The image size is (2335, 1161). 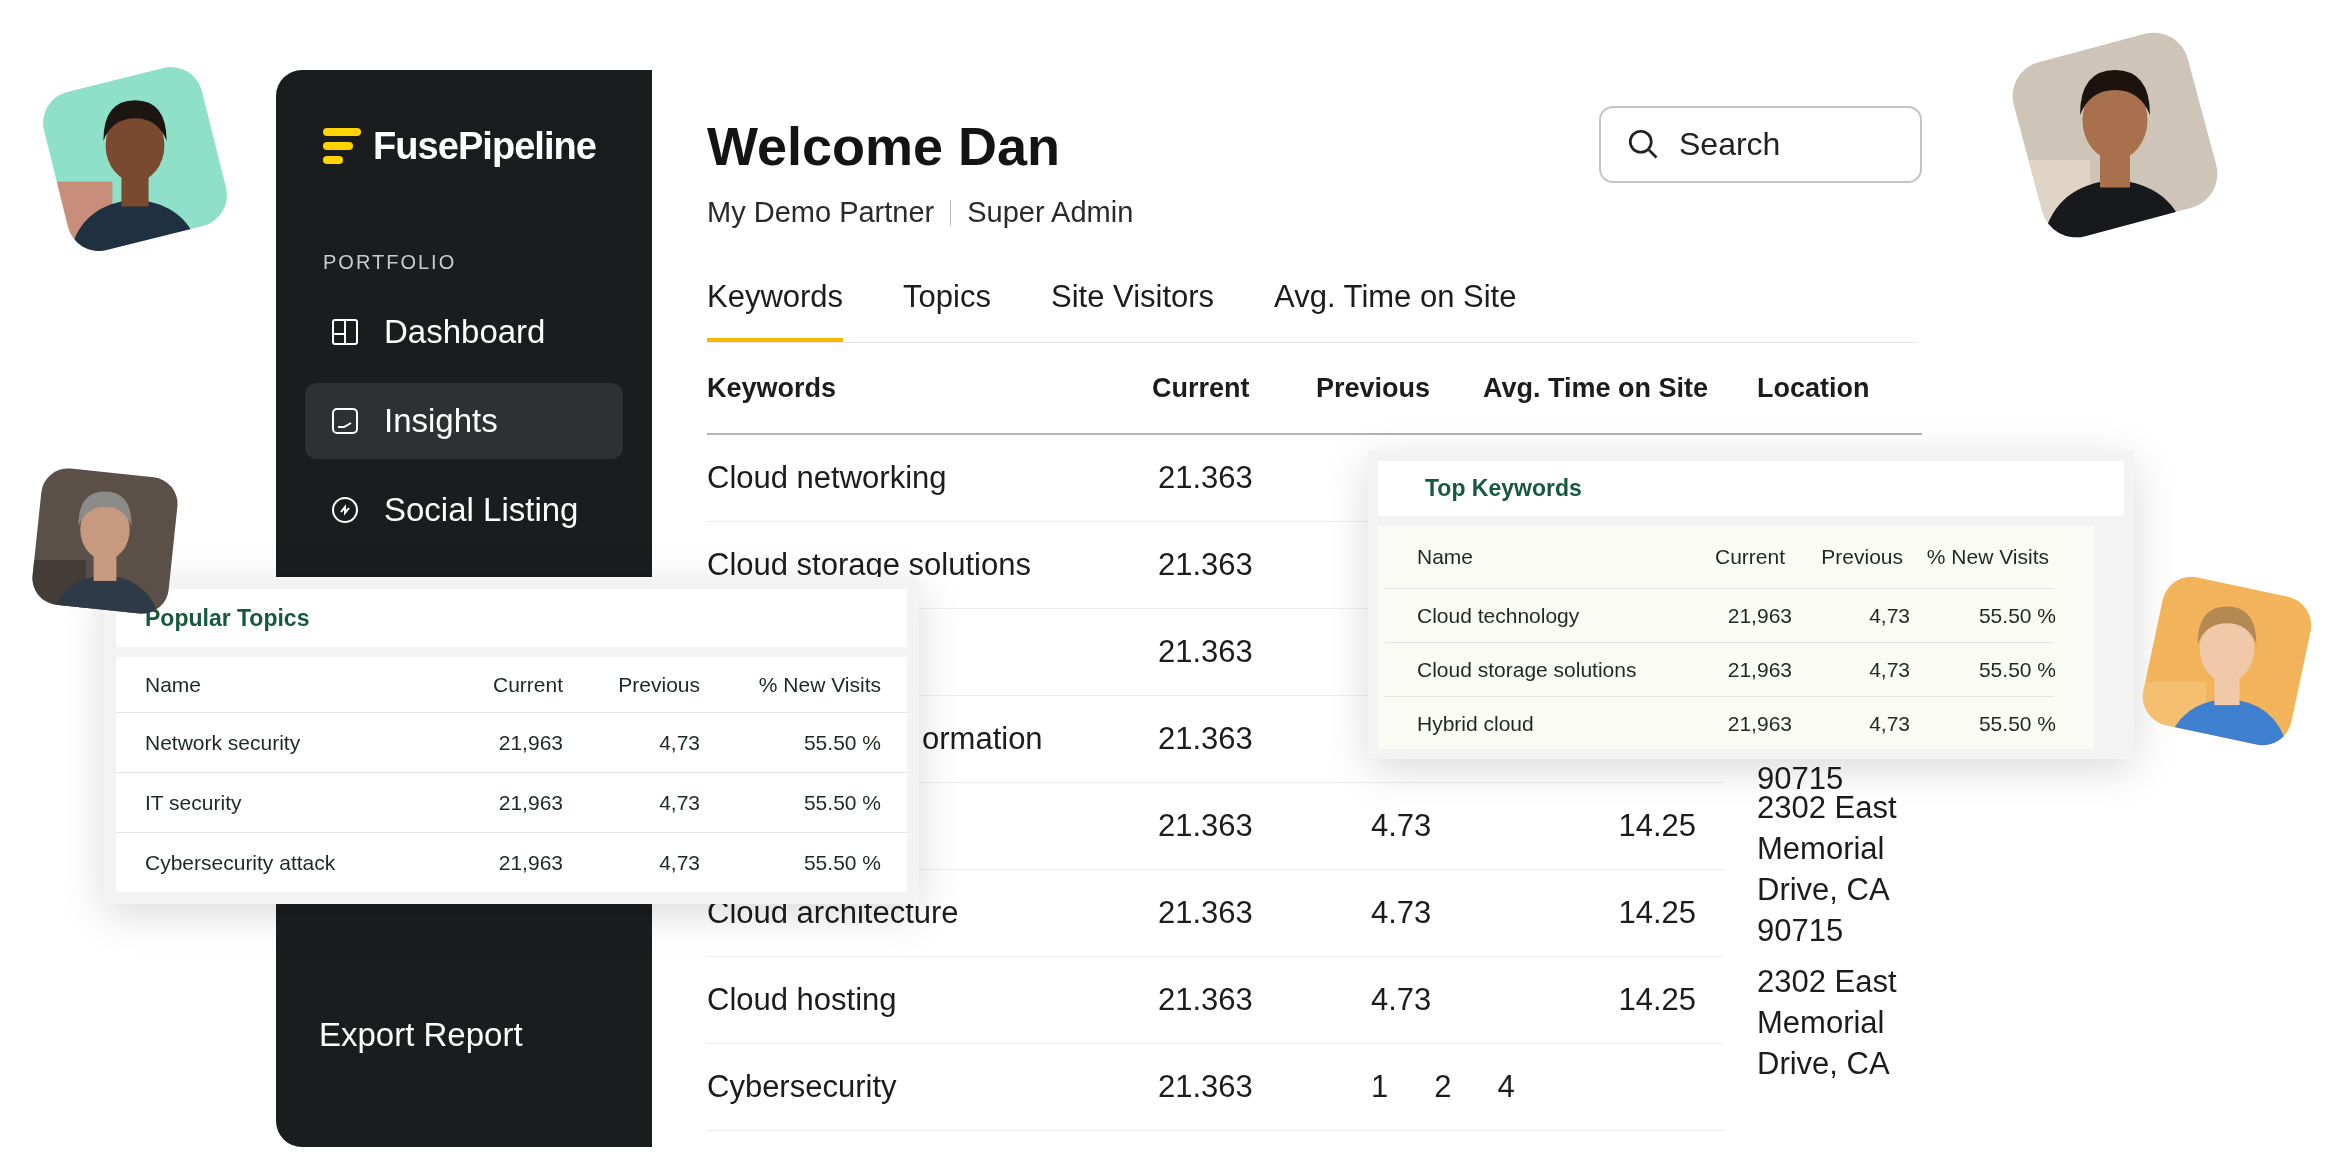 What do you see at coordinates (464, 510) in the screenshot?
I see `nav-item: Social Listing` at bounding box center [464, 510].